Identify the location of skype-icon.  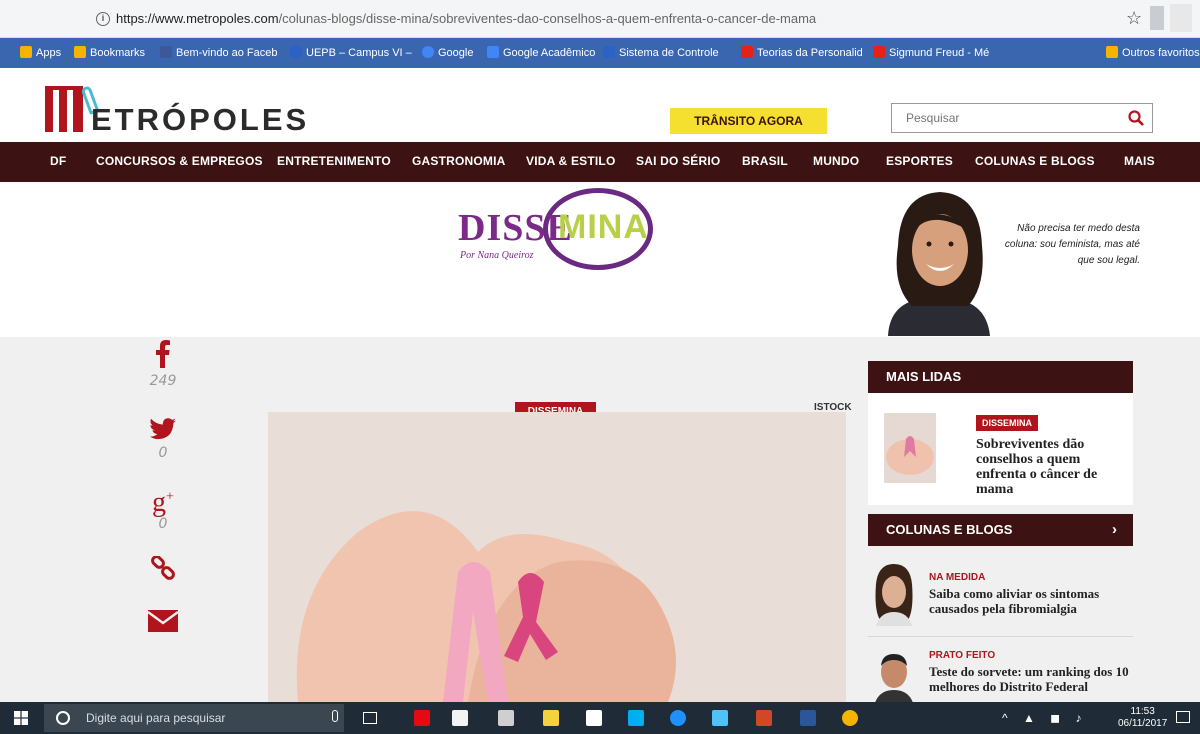
(636, 718).